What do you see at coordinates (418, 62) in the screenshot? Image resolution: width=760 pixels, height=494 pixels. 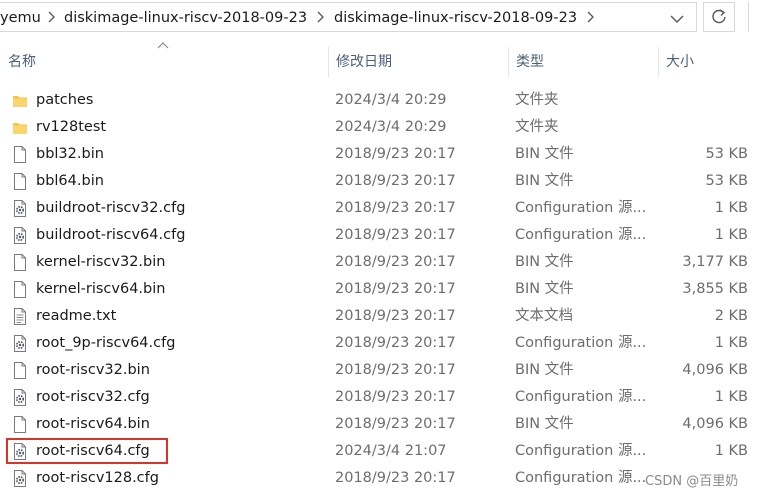 I see `column-date: 修改日期` at bounding box center [418, 62].